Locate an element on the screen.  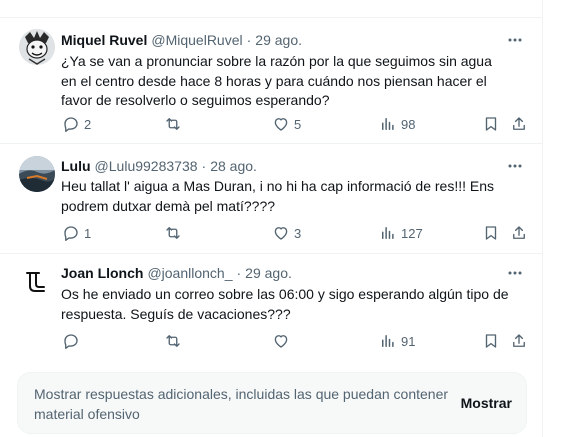
reply-header: Miquel Ruvel @MiquelRuvel · 29 ago. is located at coordinates (181, 40).